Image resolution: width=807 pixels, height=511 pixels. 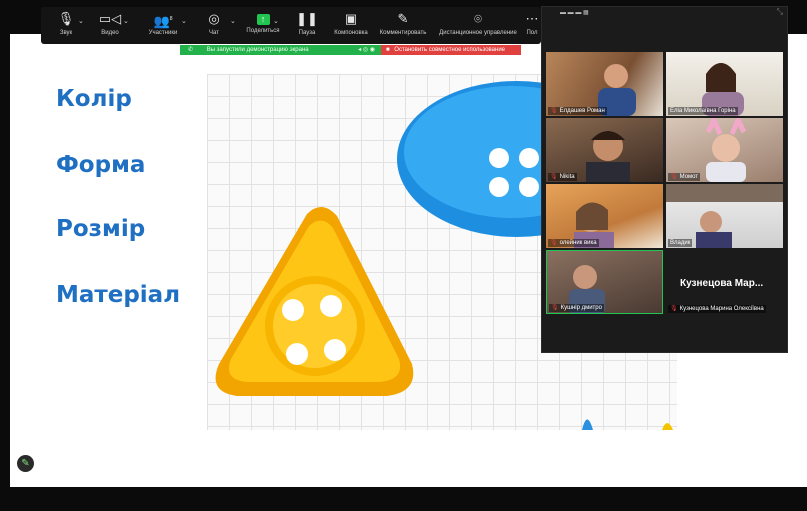 I want to click on chat-button: ◎ Чат, so click(x=214, y=26).